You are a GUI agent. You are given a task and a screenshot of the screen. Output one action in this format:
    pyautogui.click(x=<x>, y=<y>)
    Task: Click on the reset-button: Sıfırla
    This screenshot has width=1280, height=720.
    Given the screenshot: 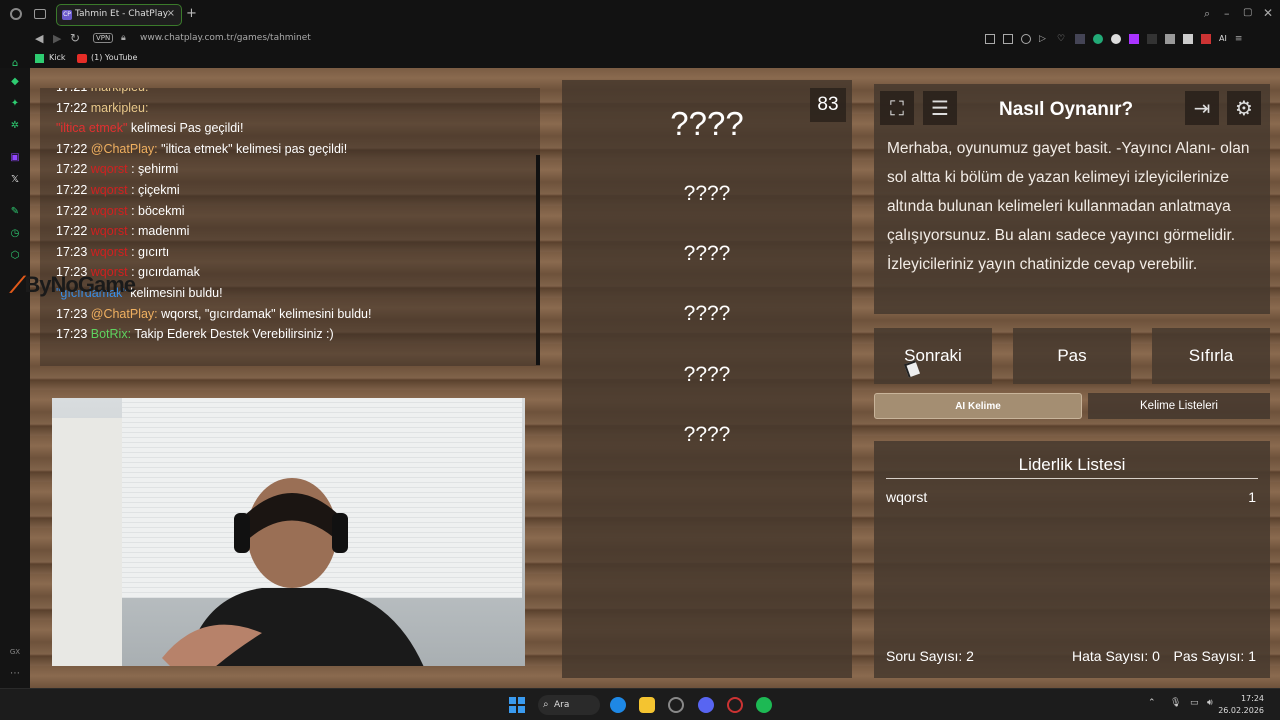 What is the action you would take?
    pyautogui.click(x=1211, y=356)
    